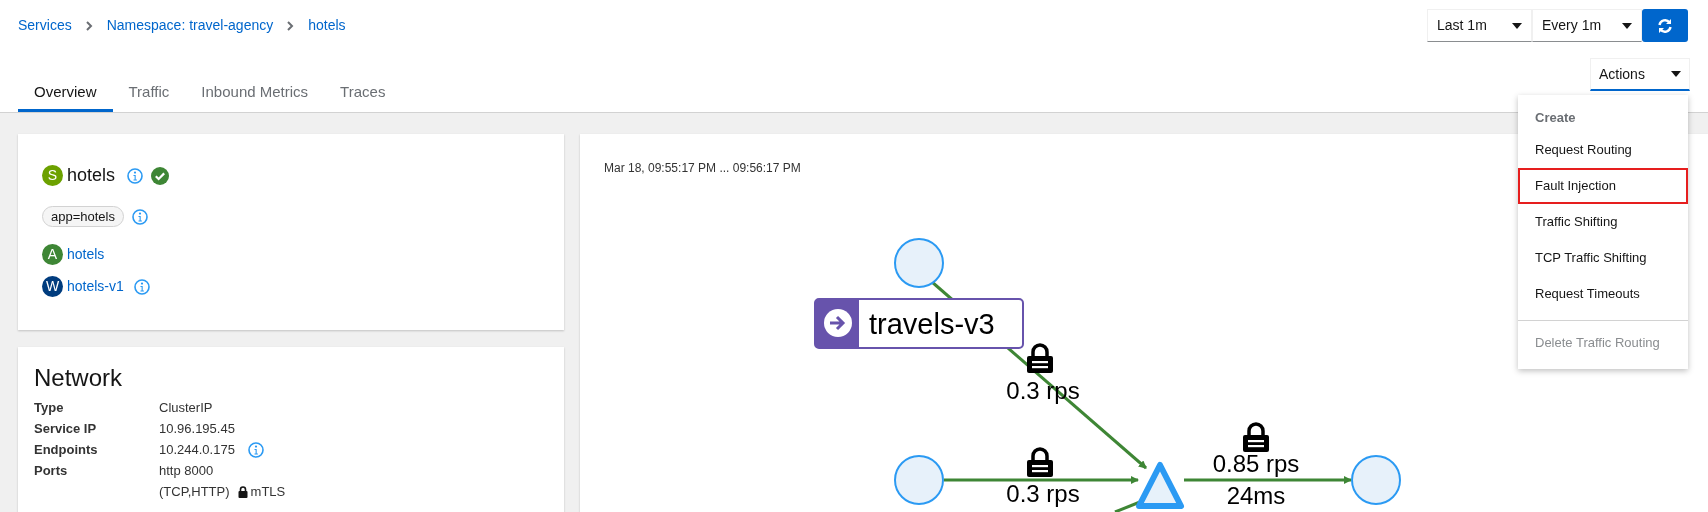 The image size is (1708, 512). Describe the element at coordinates (1603, 294) in the screenshot. I see `menu-item: Request Timeouts` at that location.